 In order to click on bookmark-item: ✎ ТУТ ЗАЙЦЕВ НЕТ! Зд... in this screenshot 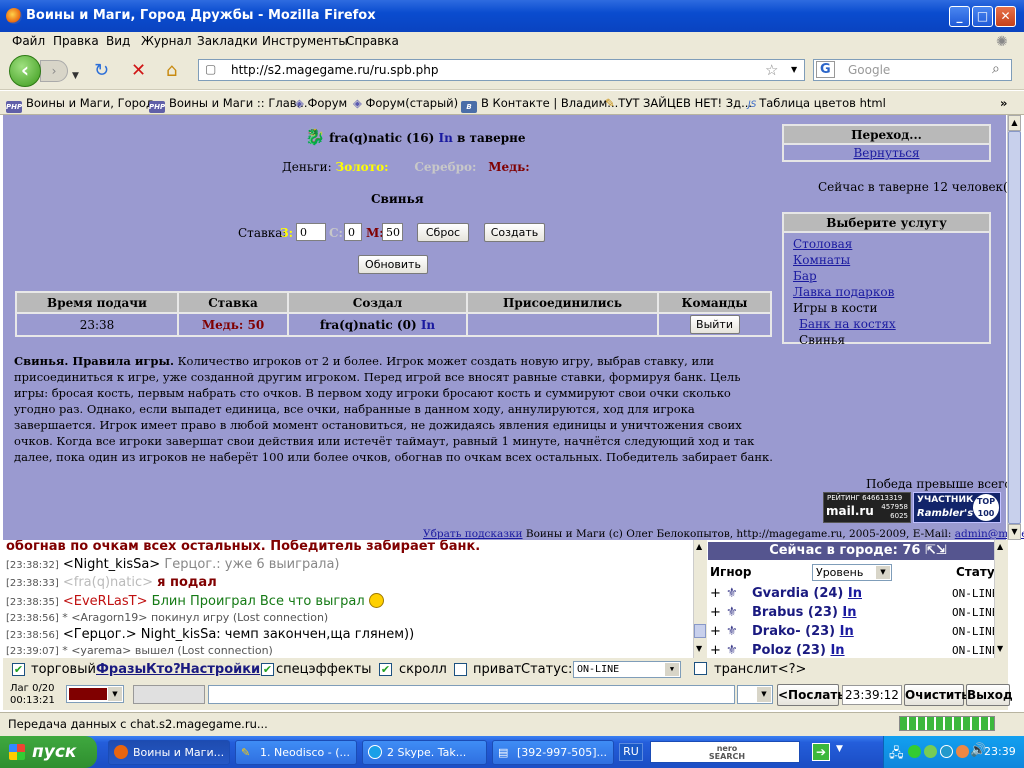, I will do `click(678, 103)`.